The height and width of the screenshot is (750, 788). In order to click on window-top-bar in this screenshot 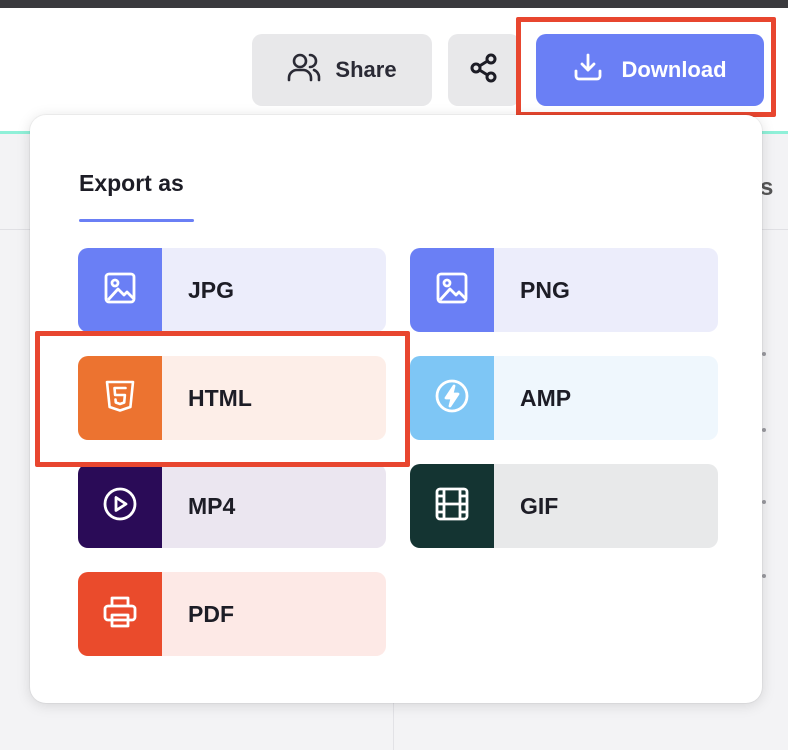, I will do `click(394, 4)`.